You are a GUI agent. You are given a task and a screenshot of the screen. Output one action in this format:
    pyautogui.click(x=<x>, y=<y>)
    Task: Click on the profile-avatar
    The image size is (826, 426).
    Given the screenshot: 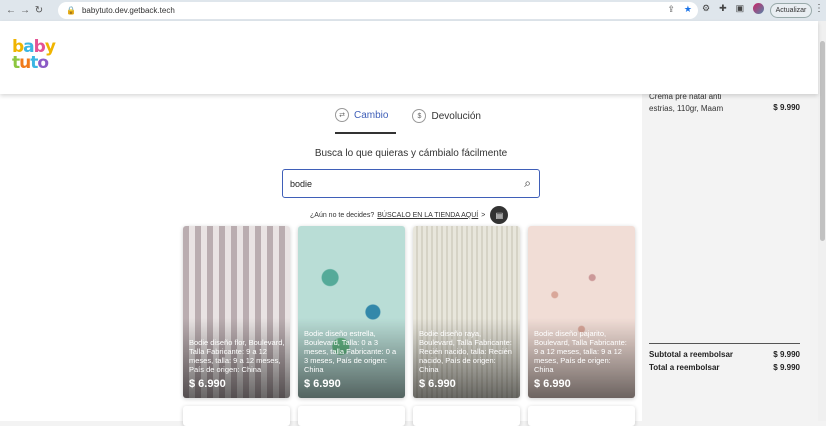 What is the action you would take?
    pyautogui.click(x=759, y=8)
    